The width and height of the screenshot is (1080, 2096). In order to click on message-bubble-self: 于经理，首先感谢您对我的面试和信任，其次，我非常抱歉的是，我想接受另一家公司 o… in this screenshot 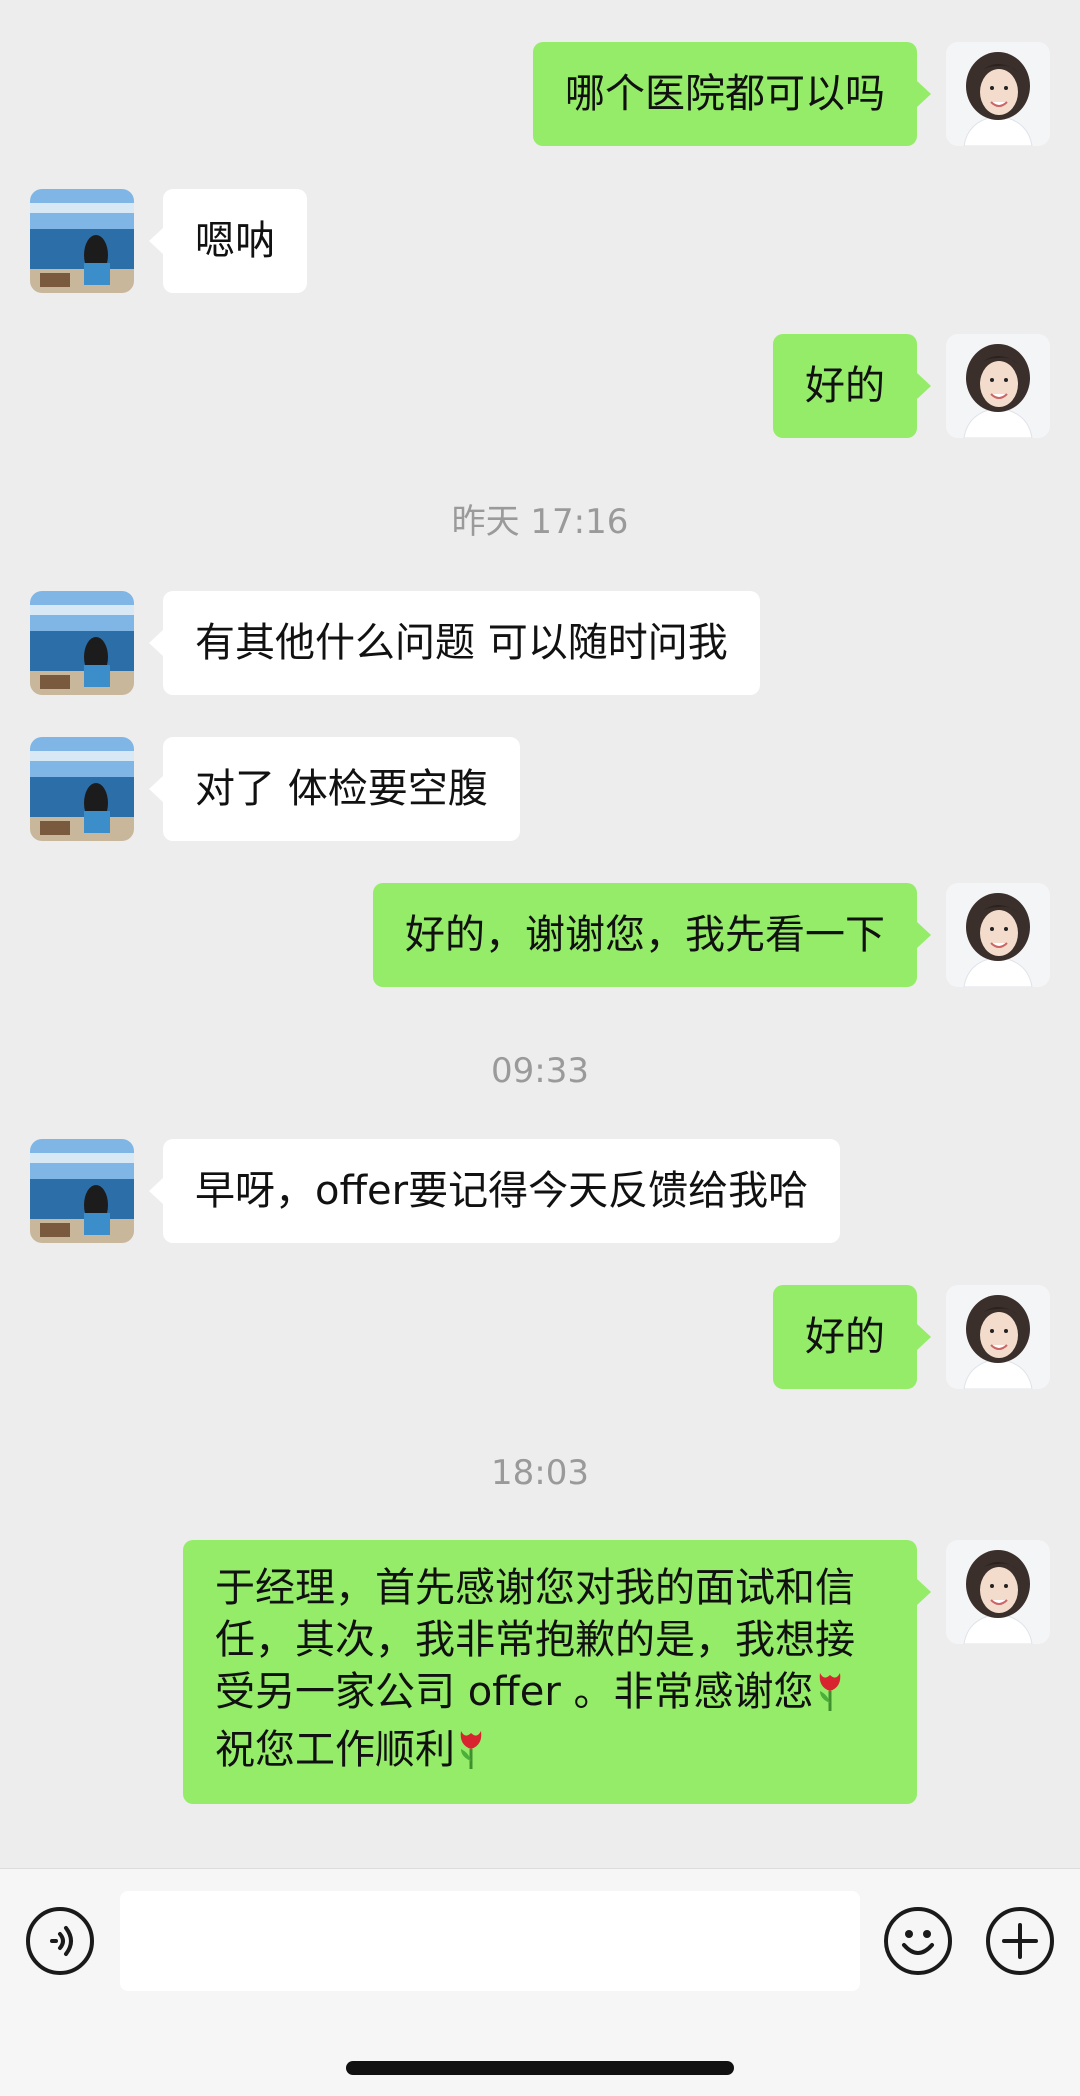, I will do `click(557, 1672)`.